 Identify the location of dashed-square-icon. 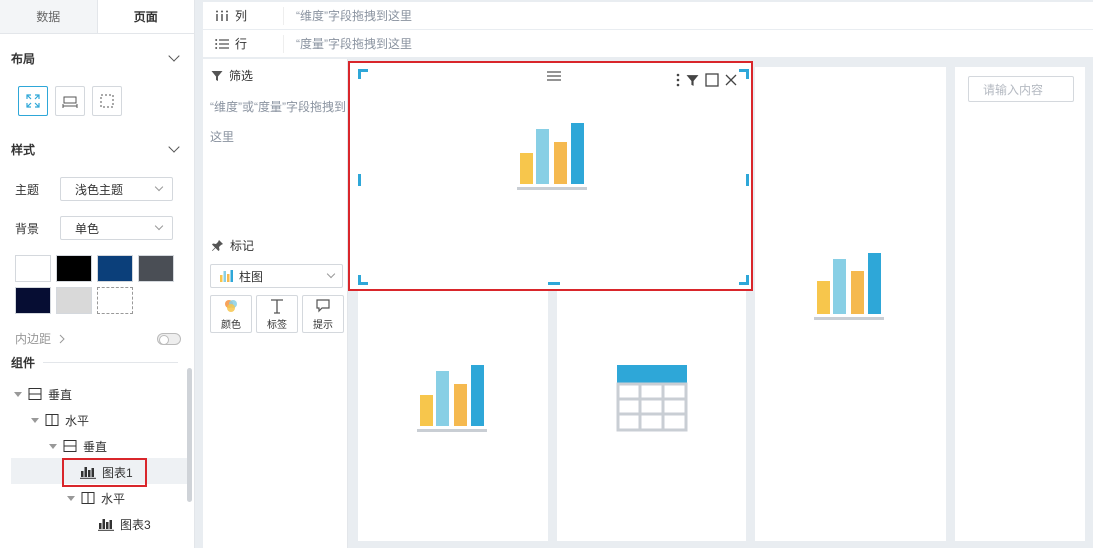
(107, 101).